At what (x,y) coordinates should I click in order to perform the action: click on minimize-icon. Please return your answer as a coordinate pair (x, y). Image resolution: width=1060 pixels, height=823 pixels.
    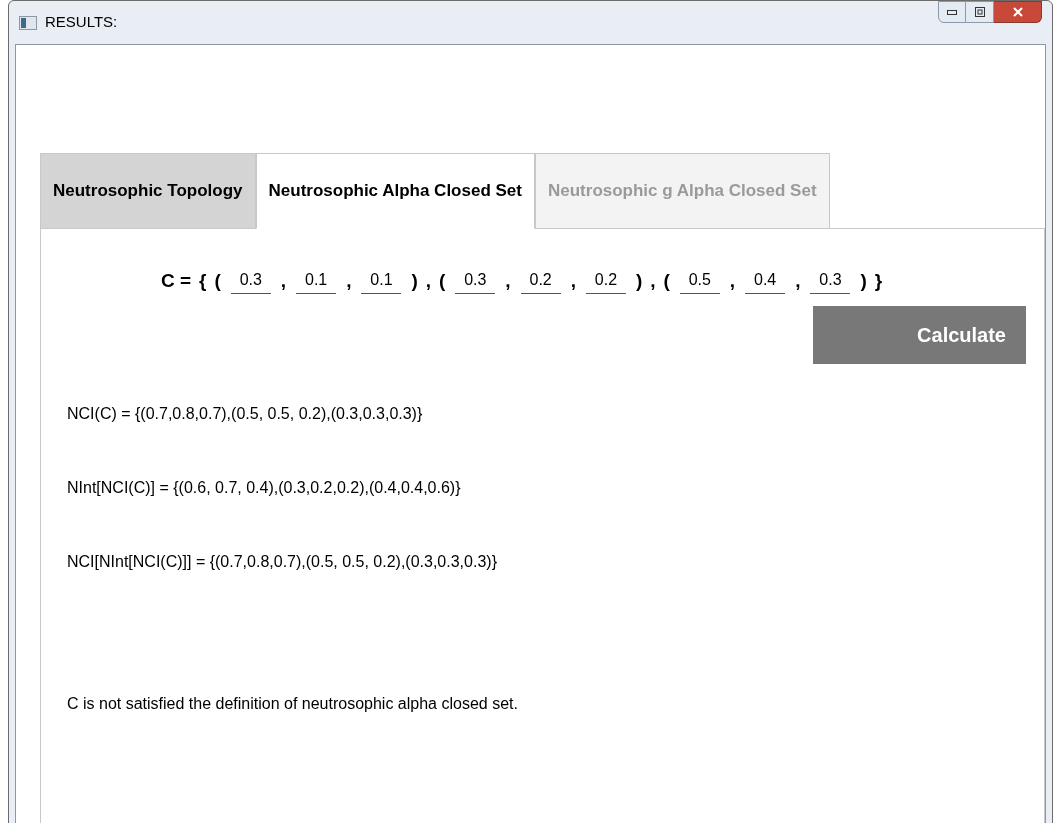
    Looking at the image, I should click on (952, 12).